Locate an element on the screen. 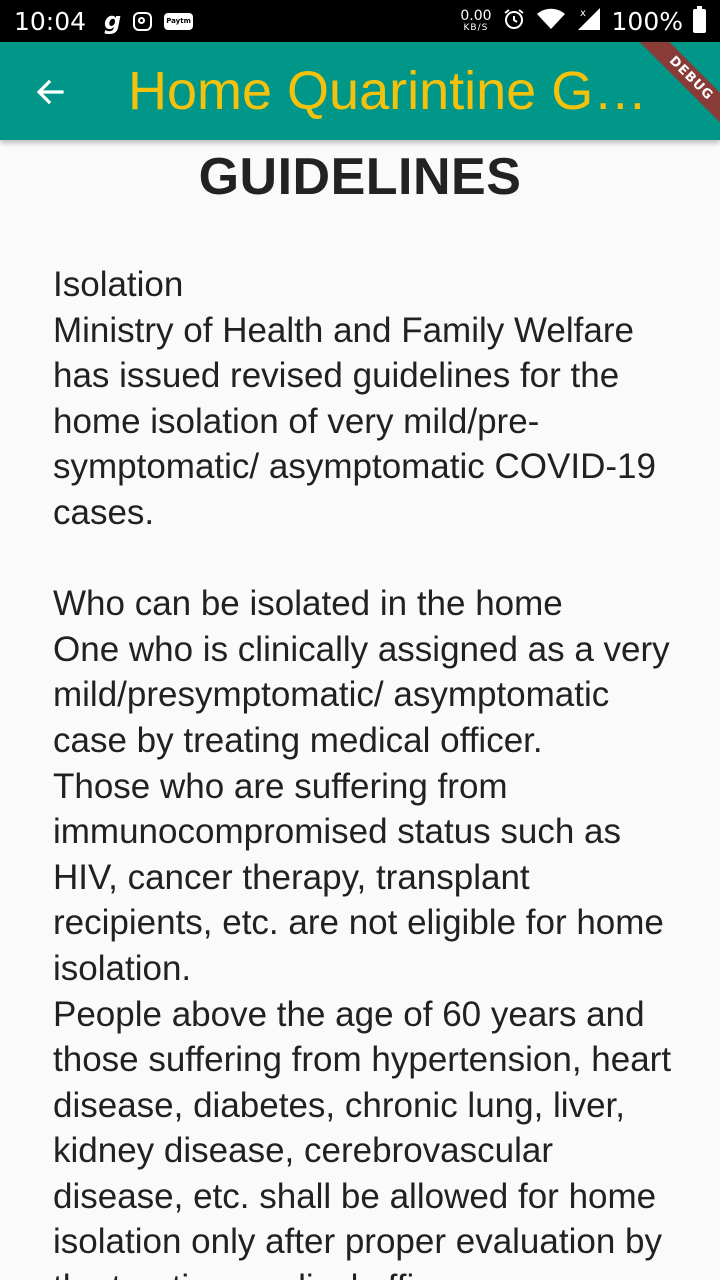 The height and width of the screenshot is (1280, 720). alarm-icon is located at coordinates (514, 21).